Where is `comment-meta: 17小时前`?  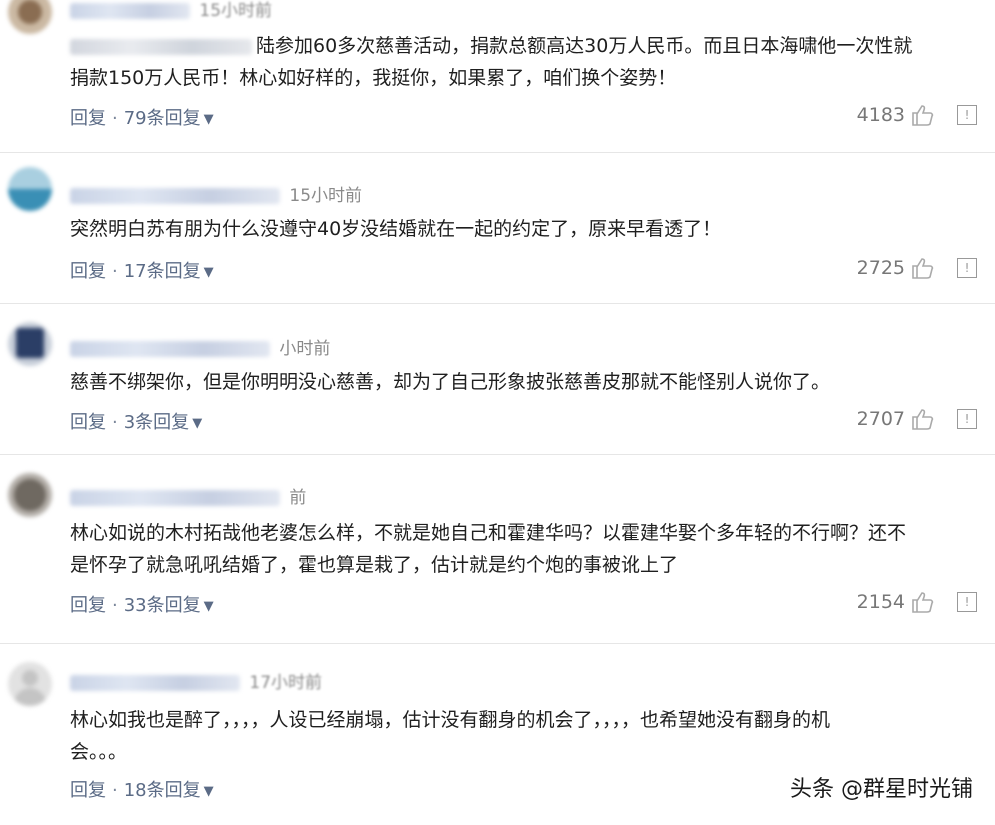 comment-meta: 17小时前 is located at coordinates (196, 680).